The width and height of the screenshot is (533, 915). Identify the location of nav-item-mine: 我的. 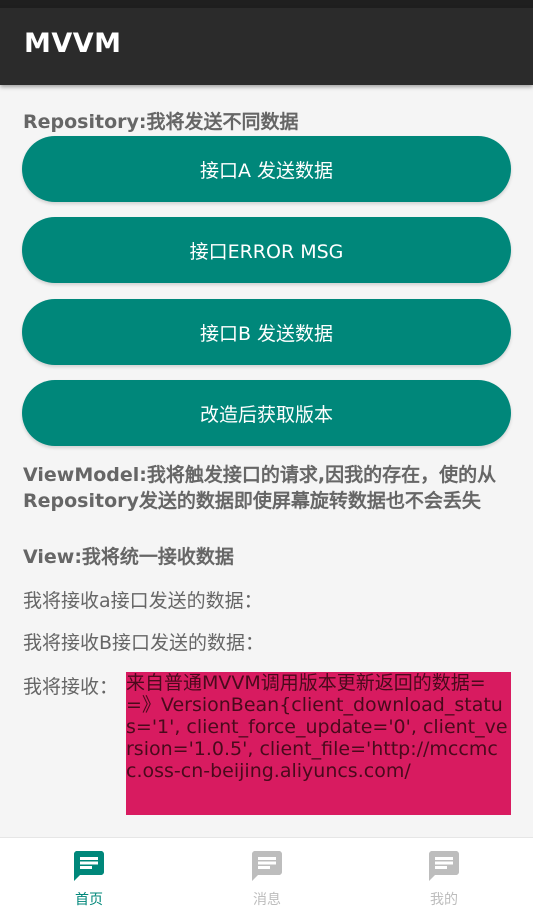
(444, 876).